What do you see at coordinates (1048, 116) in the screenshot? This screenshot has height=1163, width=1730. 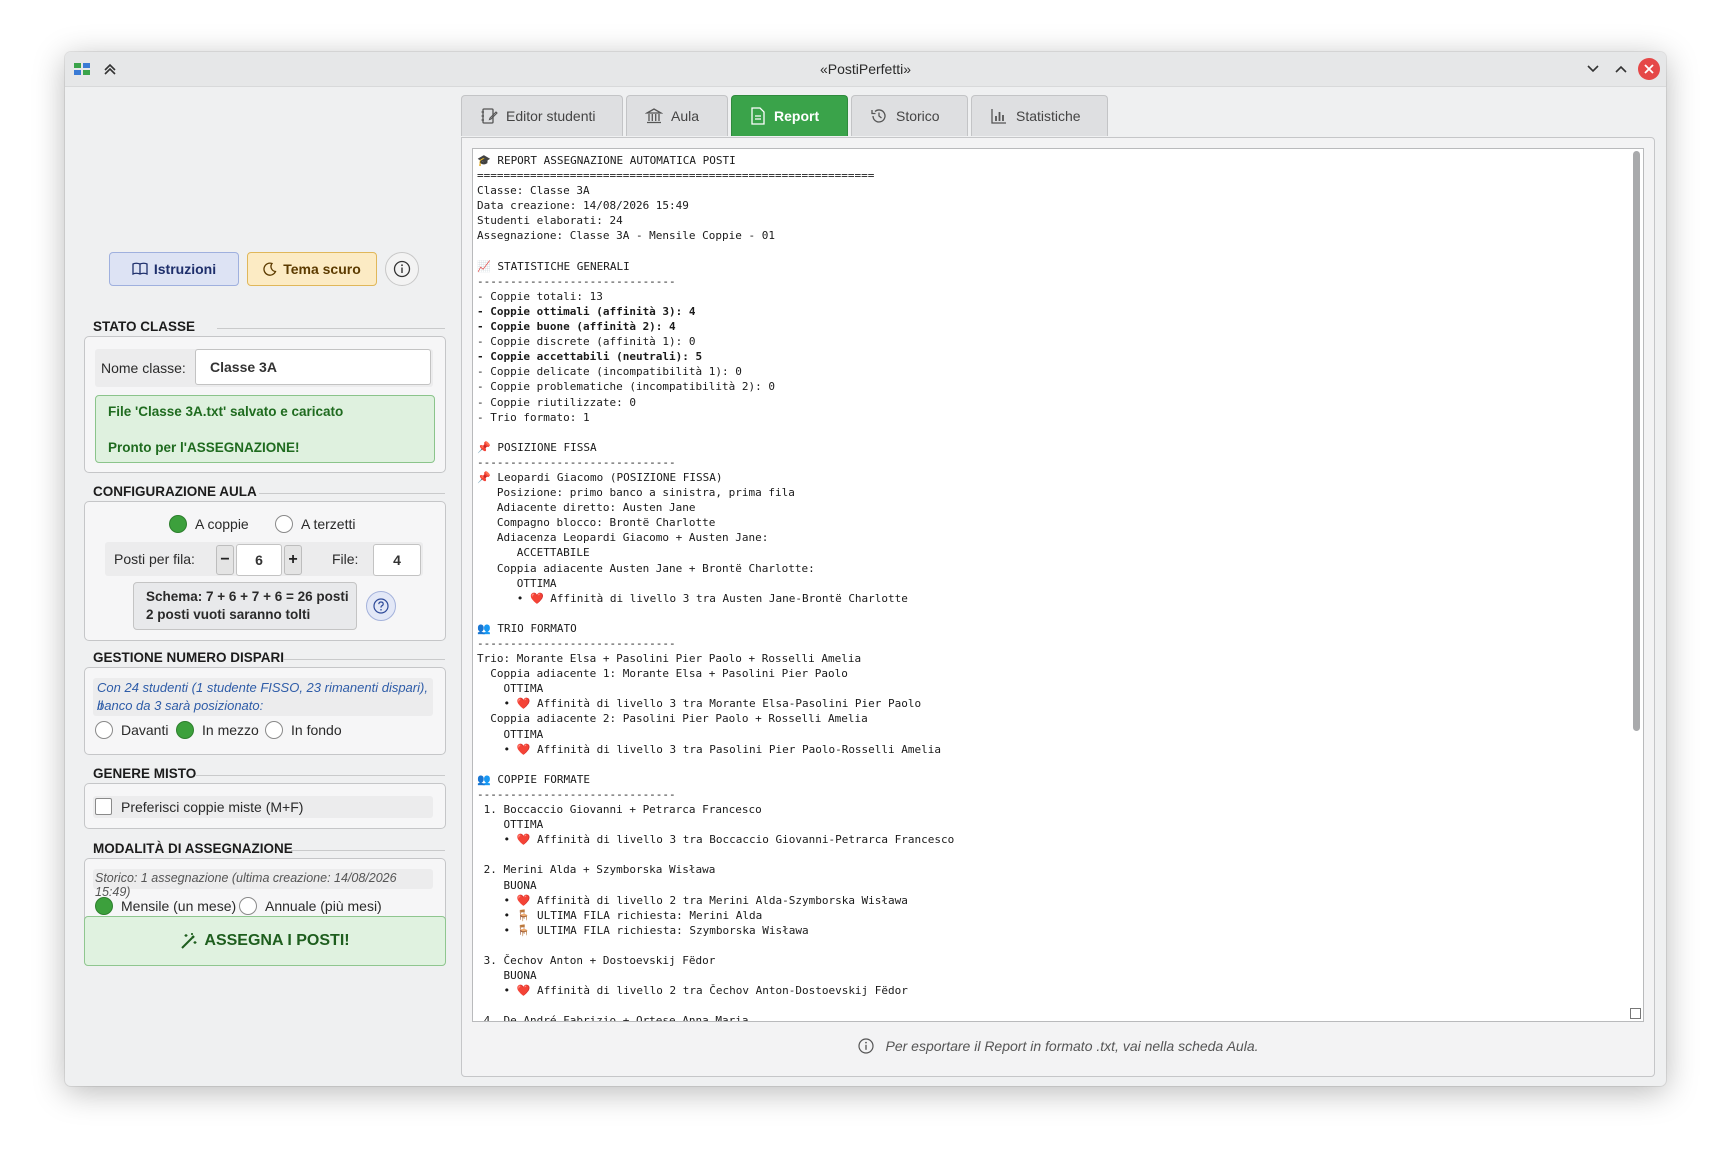 I see `tab-label: Statistiche` at bounding box center [1048, 116].